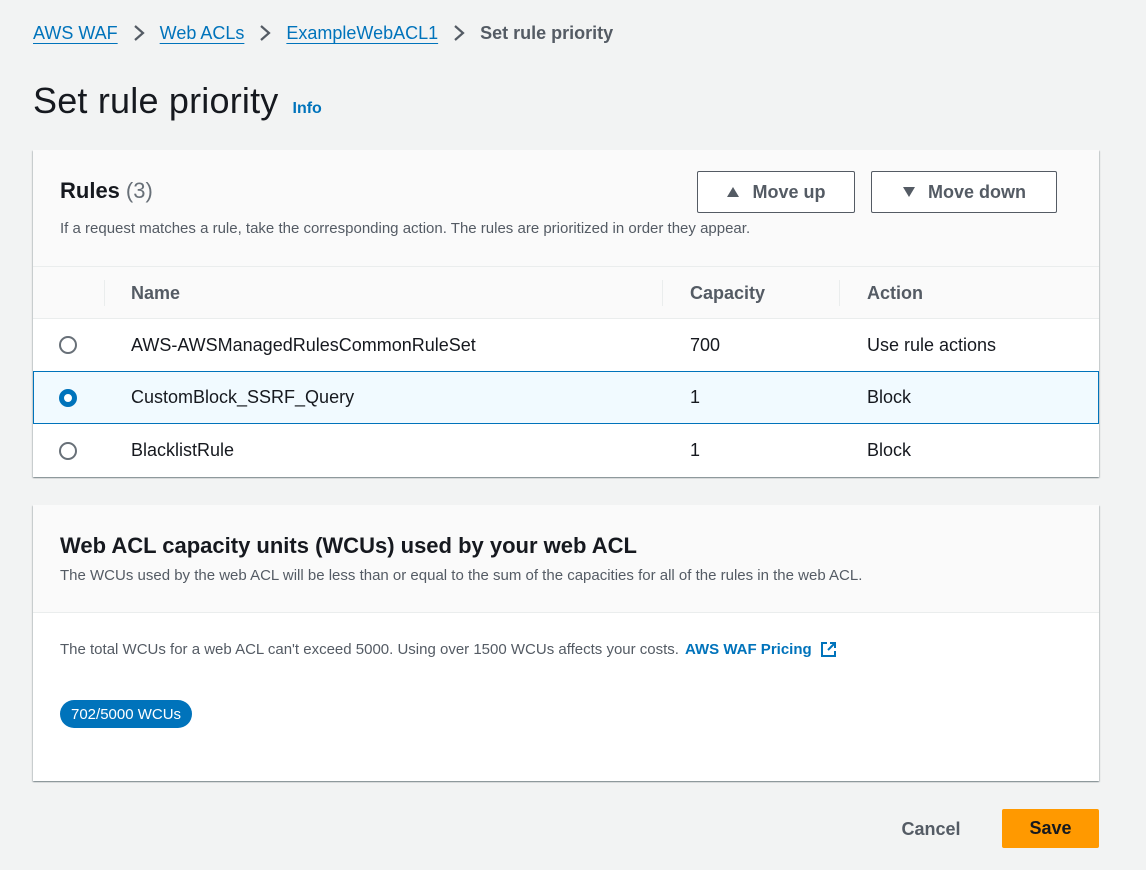 The image size is (1146, 870). Describe the element at coordinates (547, 32) in the screenshot. I see `breadcrumb-current: Set rule priority` at that location.